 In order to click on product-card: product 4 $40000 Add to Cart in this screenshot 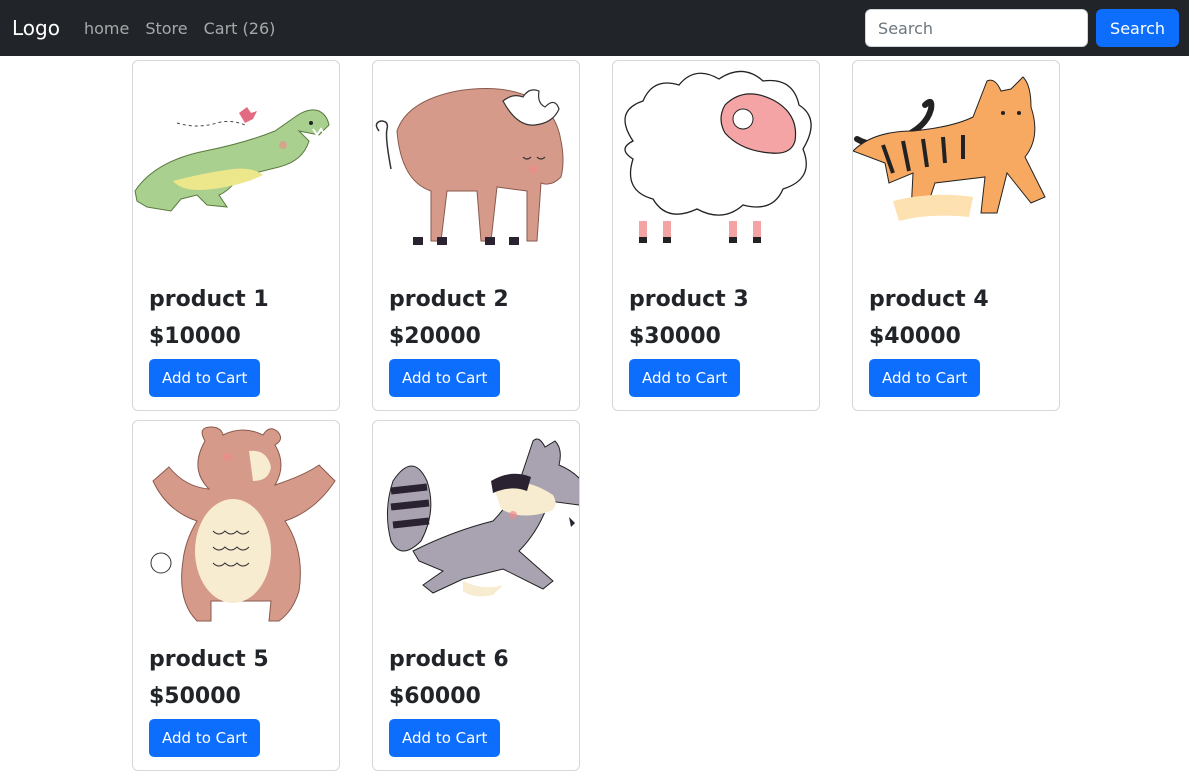, I will do `click(956, 235)`.